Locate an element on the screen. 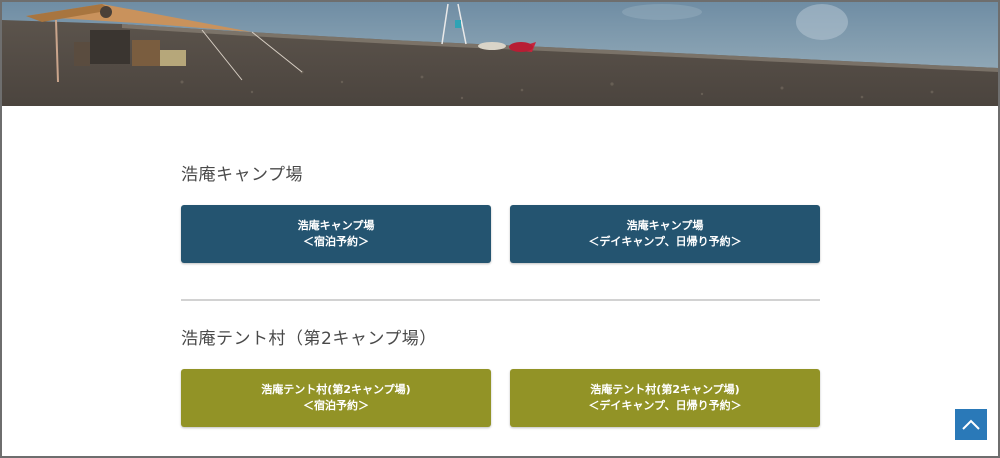 The height and width of the screenshot is (458, 1000). scroll-to-top-button is located at coordinates (971, 424).